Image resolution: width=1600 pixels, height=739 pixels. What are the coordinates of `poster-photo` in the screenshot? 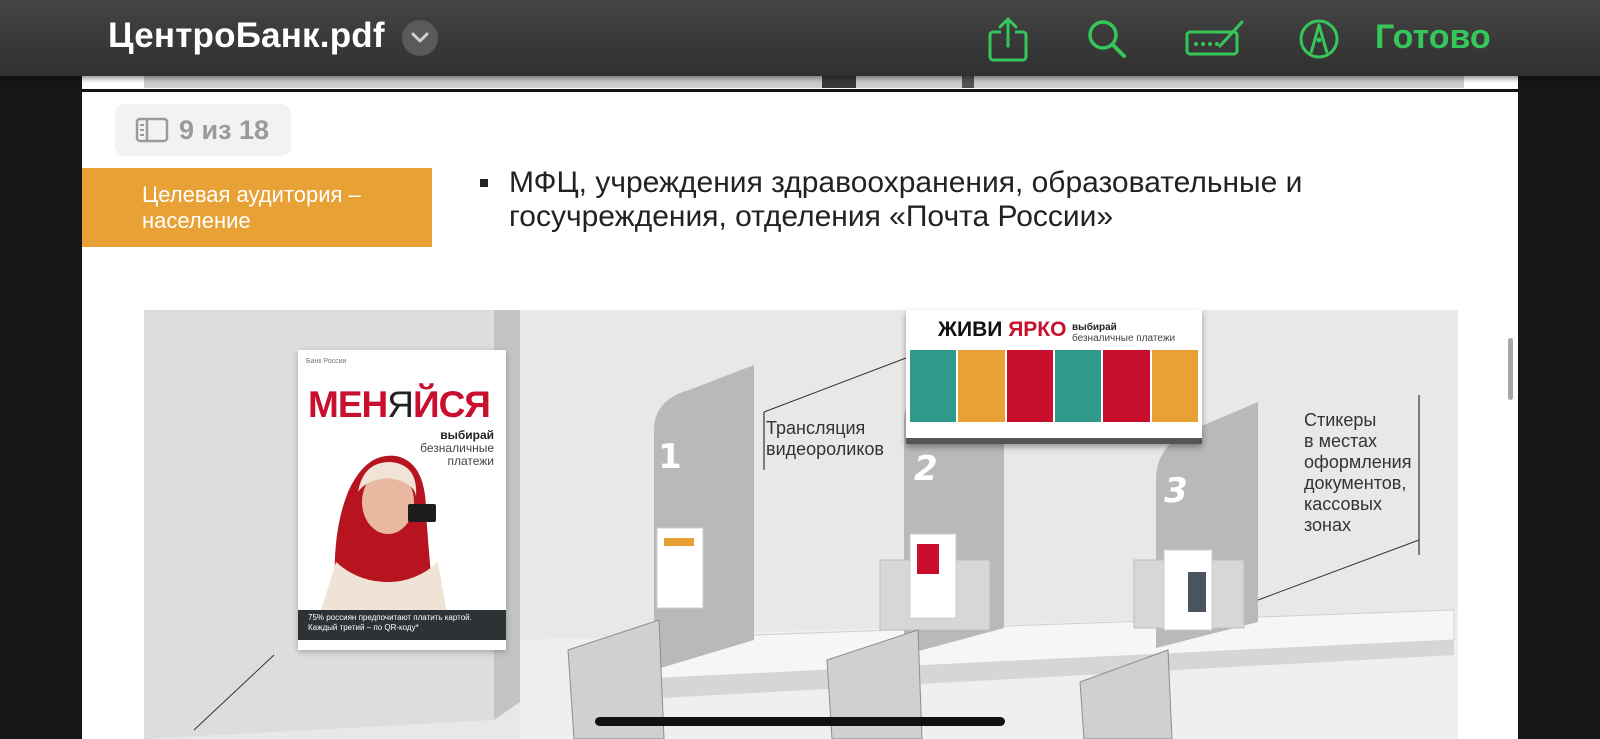 It's located at (383, 537).